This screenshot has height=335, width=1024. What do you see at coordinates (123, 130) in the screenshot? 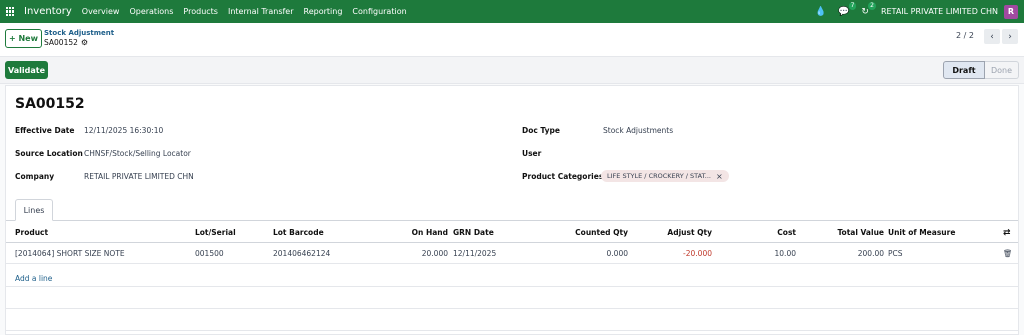
I see `effective-date-field: 12/11/2025 16:30:10` at bounding box center [123, 130].